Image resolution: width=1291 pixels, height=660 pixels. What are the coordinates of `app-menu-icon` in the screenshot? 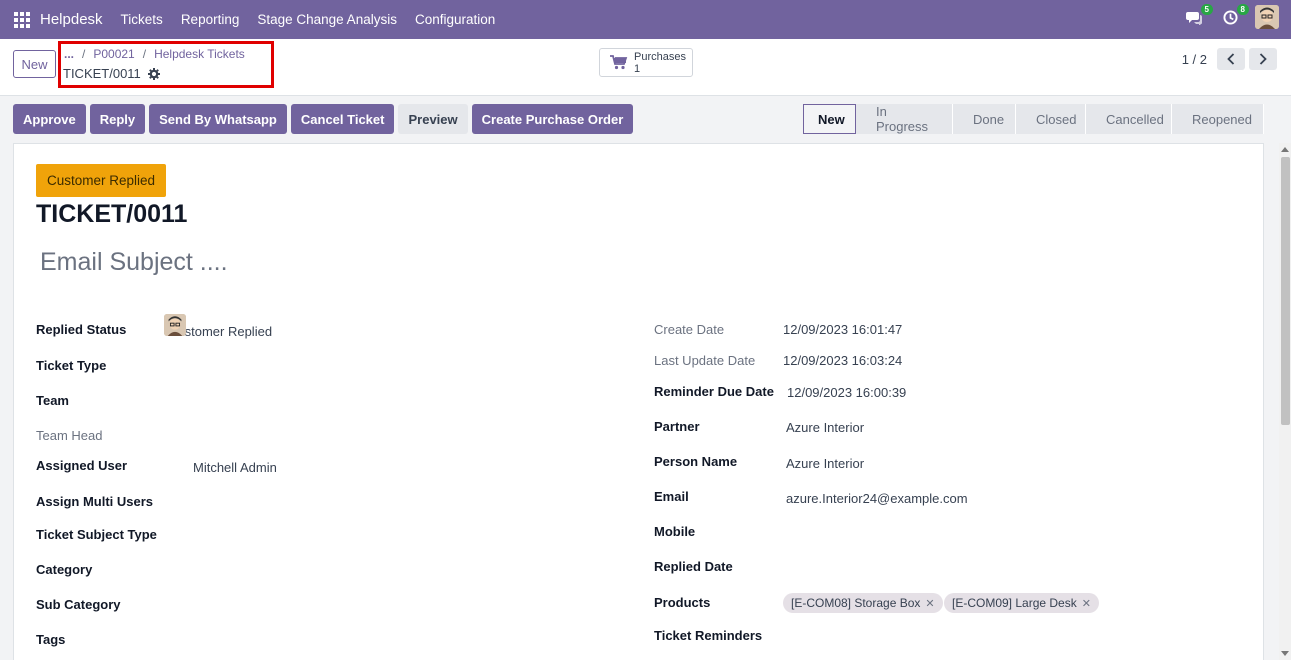 It's located at (22, 19).